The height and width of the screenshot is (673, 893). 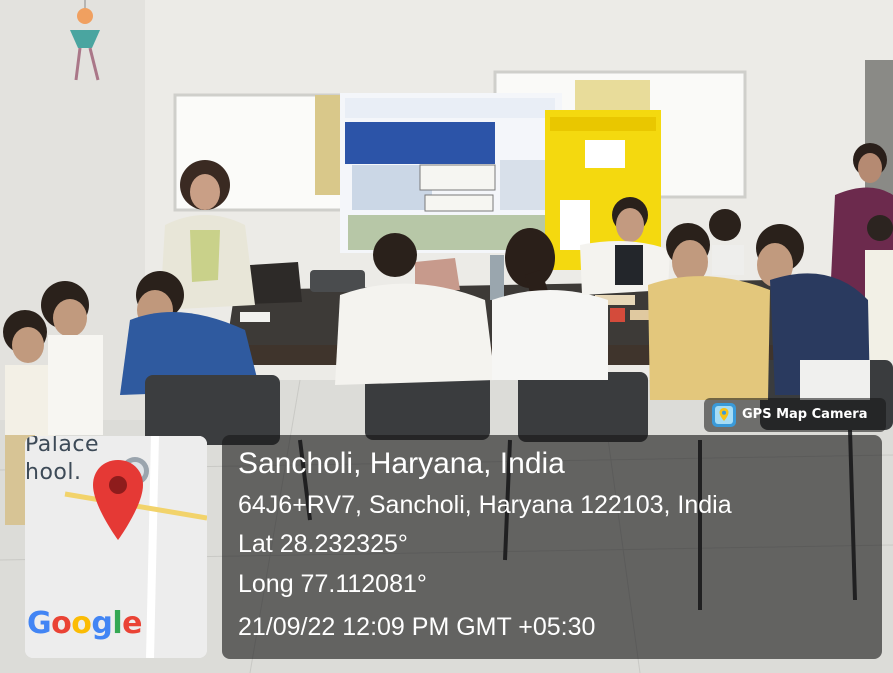 I want to click on longitude: Long 77.112081°, so click(x=332, y=584).